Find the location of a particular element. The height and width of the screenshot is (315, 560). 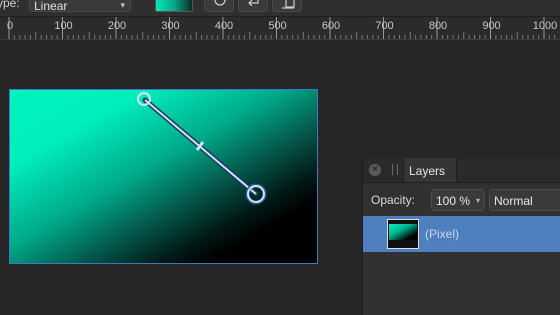

close-icon: × is located at coordinates (375, 170).